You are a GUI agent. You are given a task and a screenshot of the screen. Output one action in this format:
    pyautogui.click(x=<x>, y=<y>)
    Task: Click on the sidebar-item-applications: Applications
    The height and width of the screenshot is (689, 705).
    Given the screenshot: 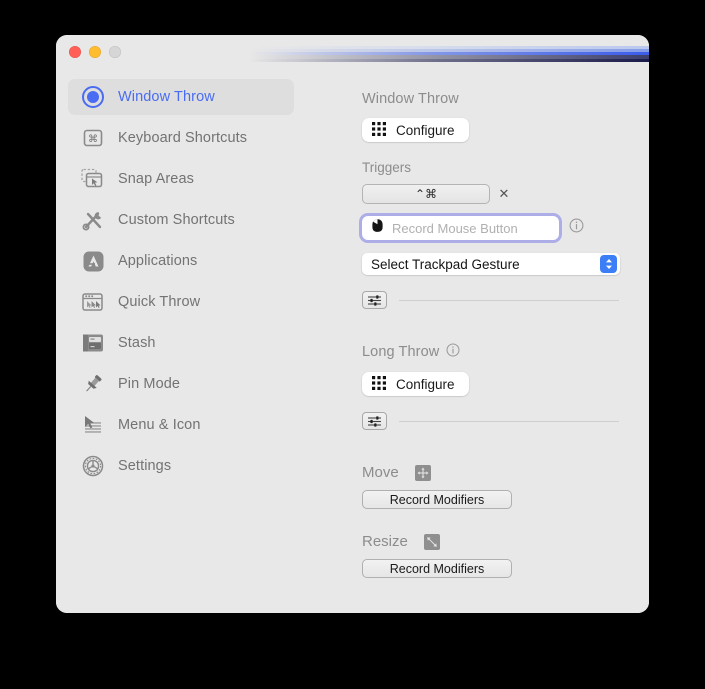 What is the action you would take?
    pyautogui.click(x=181, y=261)
    